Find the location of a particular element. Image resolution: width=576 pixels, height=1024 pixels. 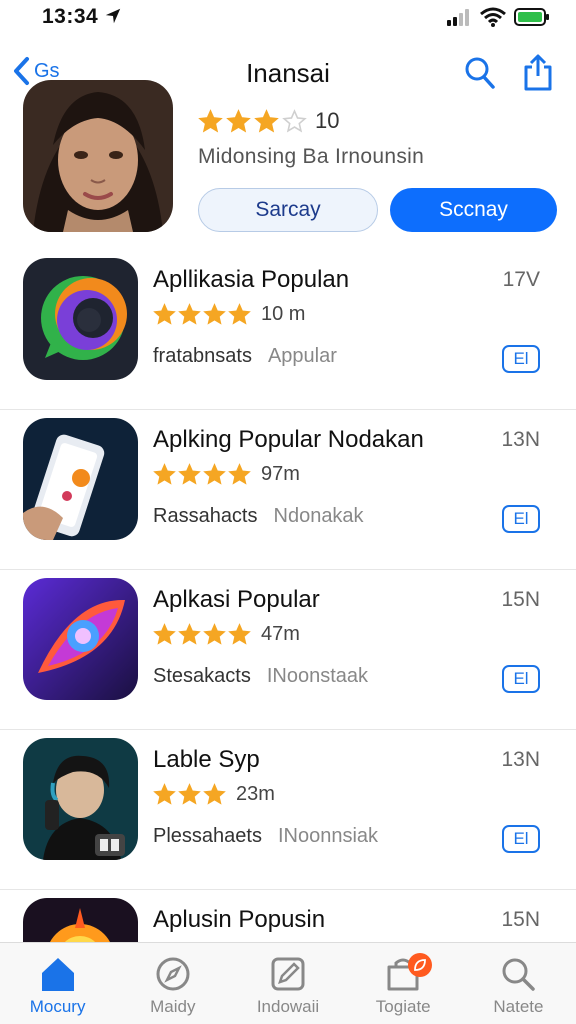

app-category: Appular is located at coordinates (302, 356).